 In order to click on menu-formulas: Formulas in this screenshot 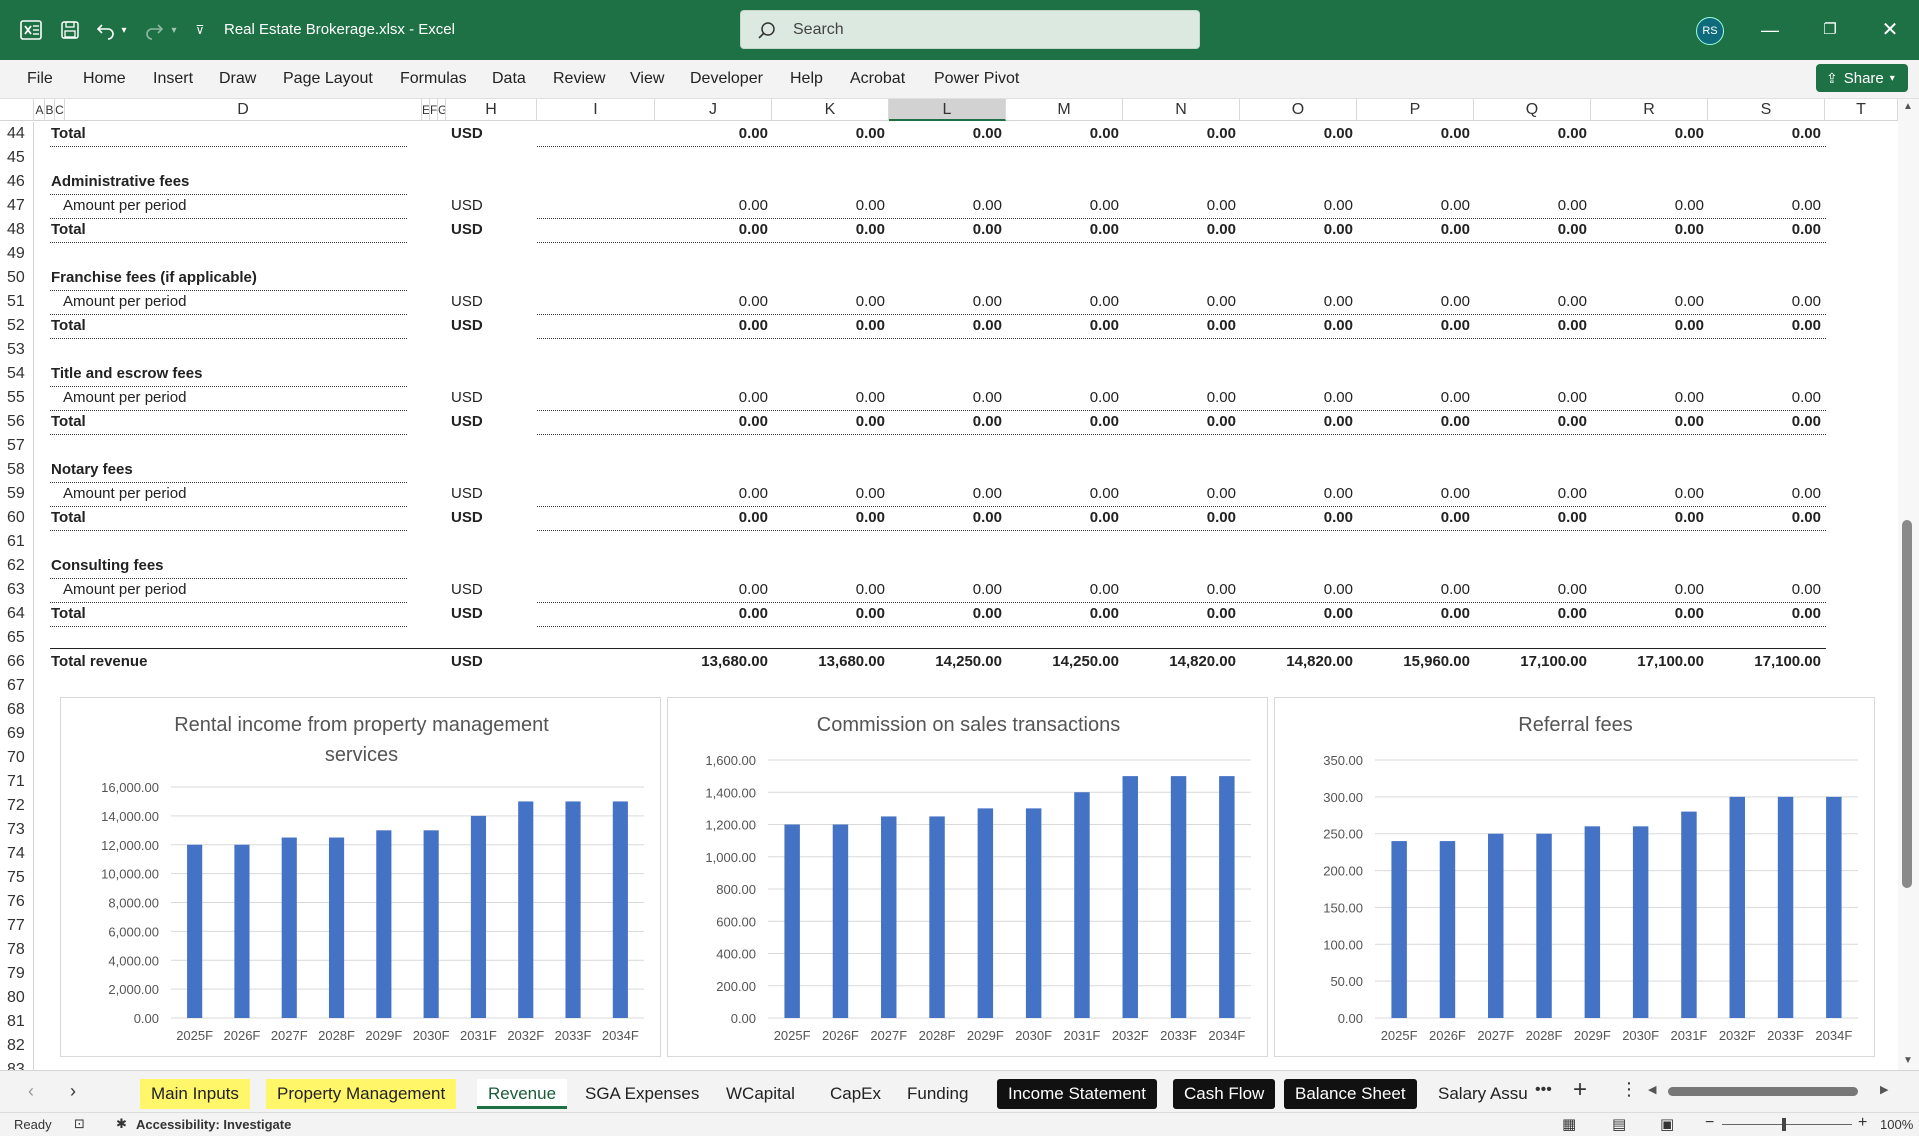, I will do `click(433, 79)`.